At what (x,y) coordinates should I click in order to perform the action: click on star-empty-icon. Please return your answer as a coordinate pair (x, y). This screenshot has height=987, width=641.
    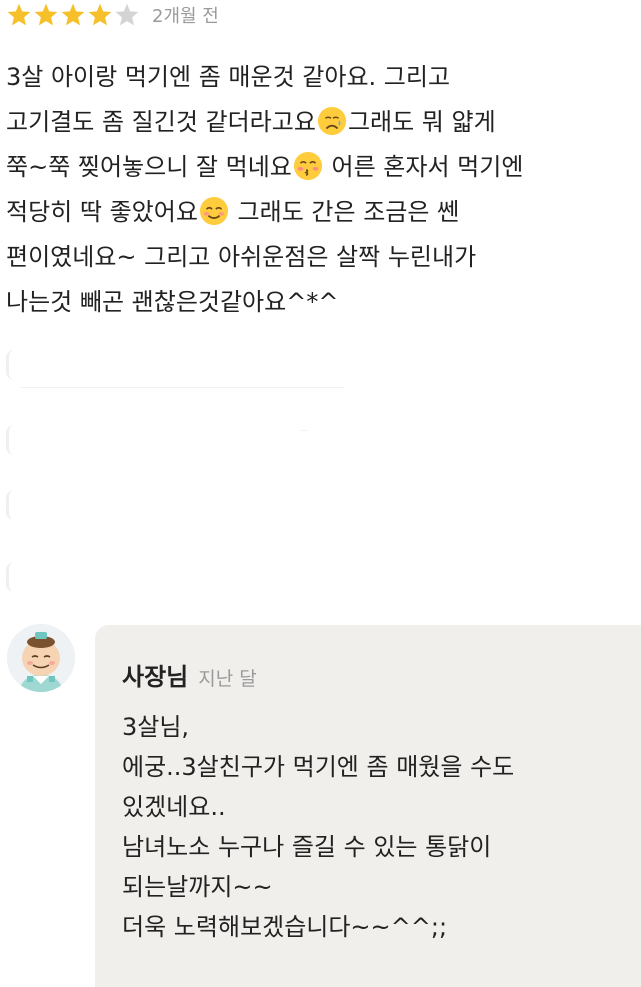
    Looking at the image, I should click on (127, 14).